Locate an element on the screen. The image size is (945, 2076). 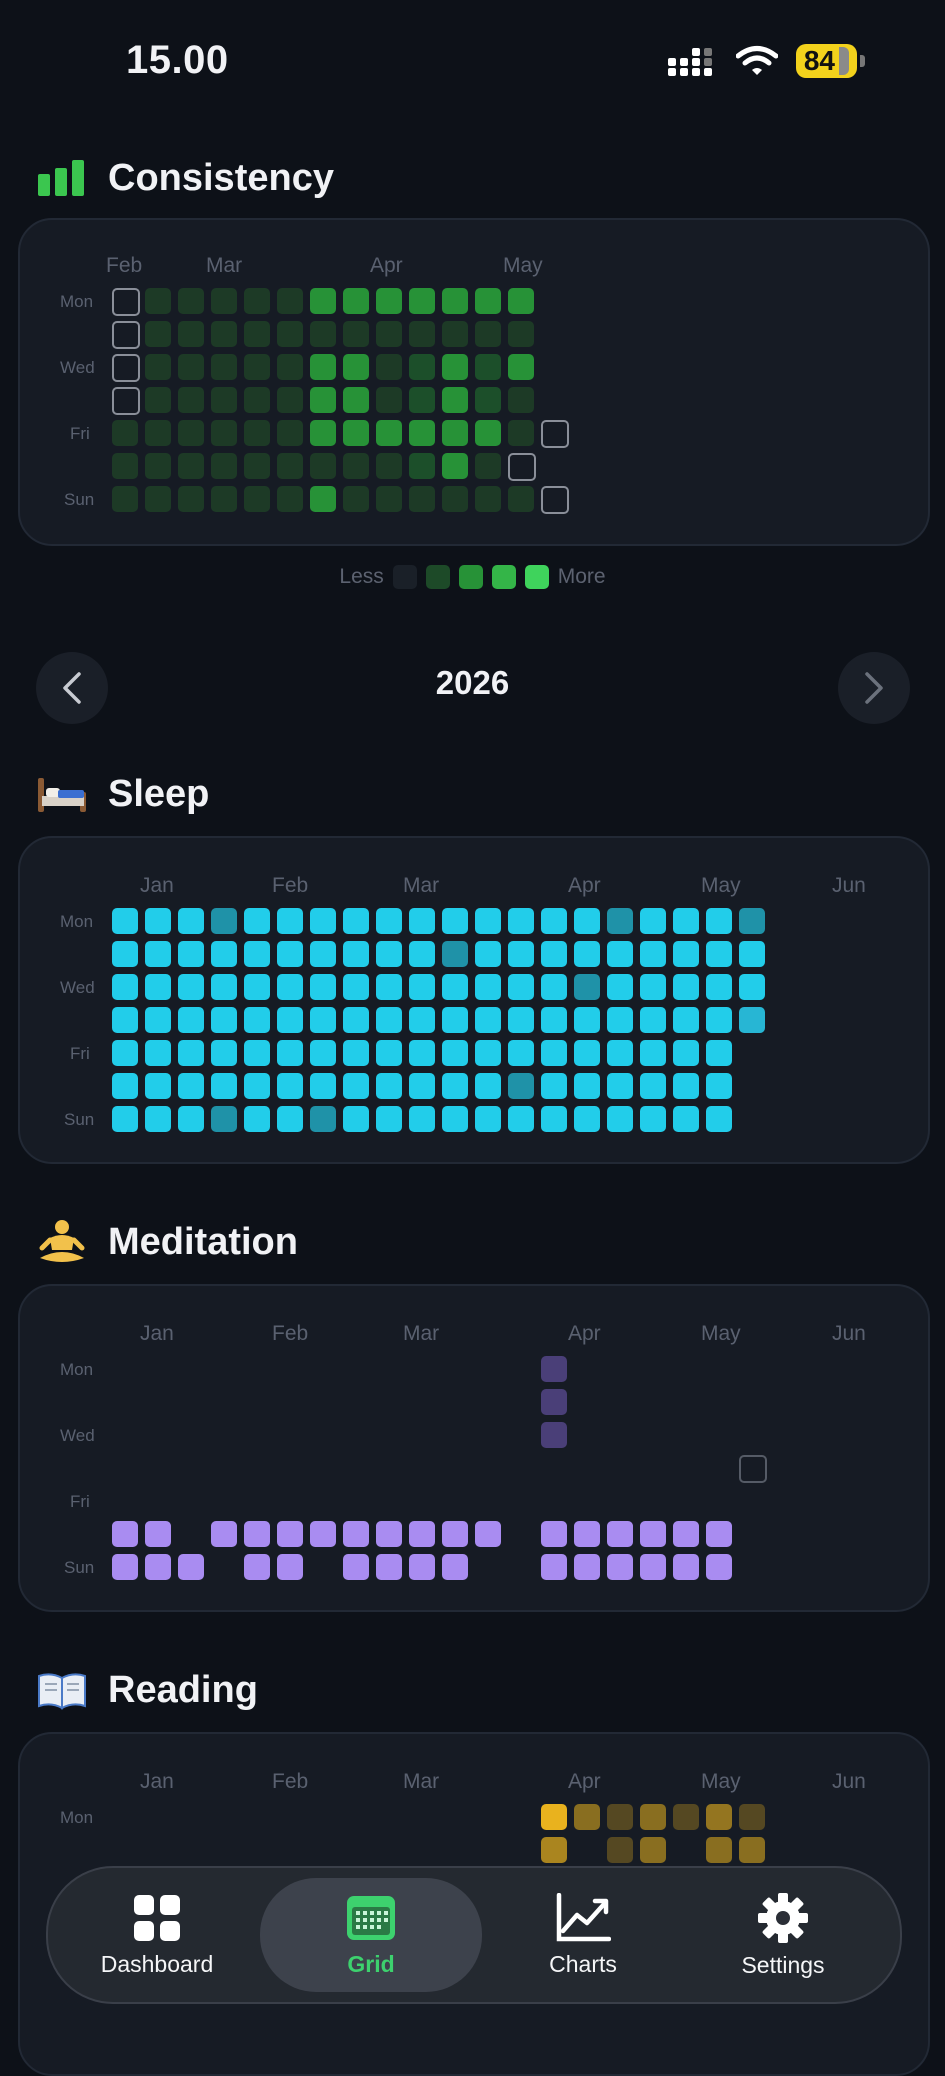
tab-dashboard: Dashboard is located at coordinates (157, 1935).